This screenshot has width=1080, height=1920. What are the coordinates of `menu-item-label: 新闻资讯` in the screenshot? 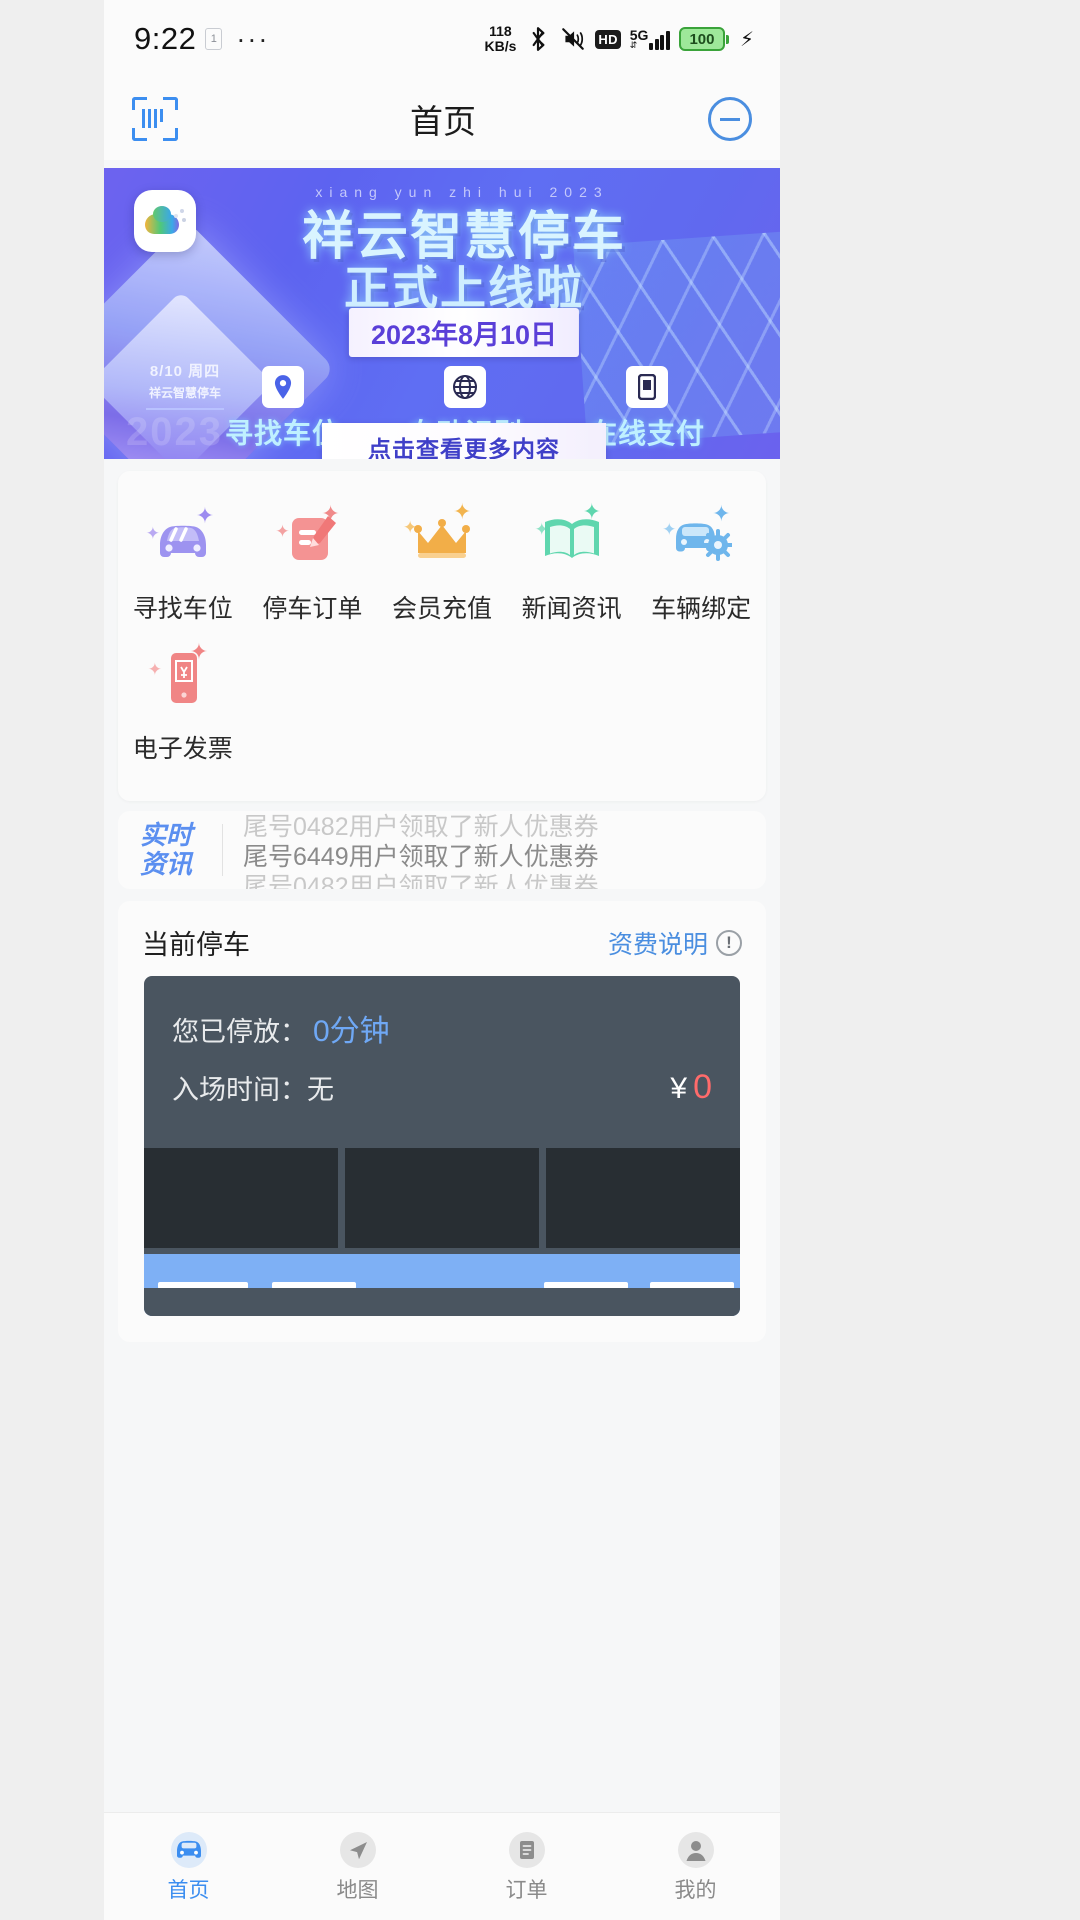 It's located at (571, 609).